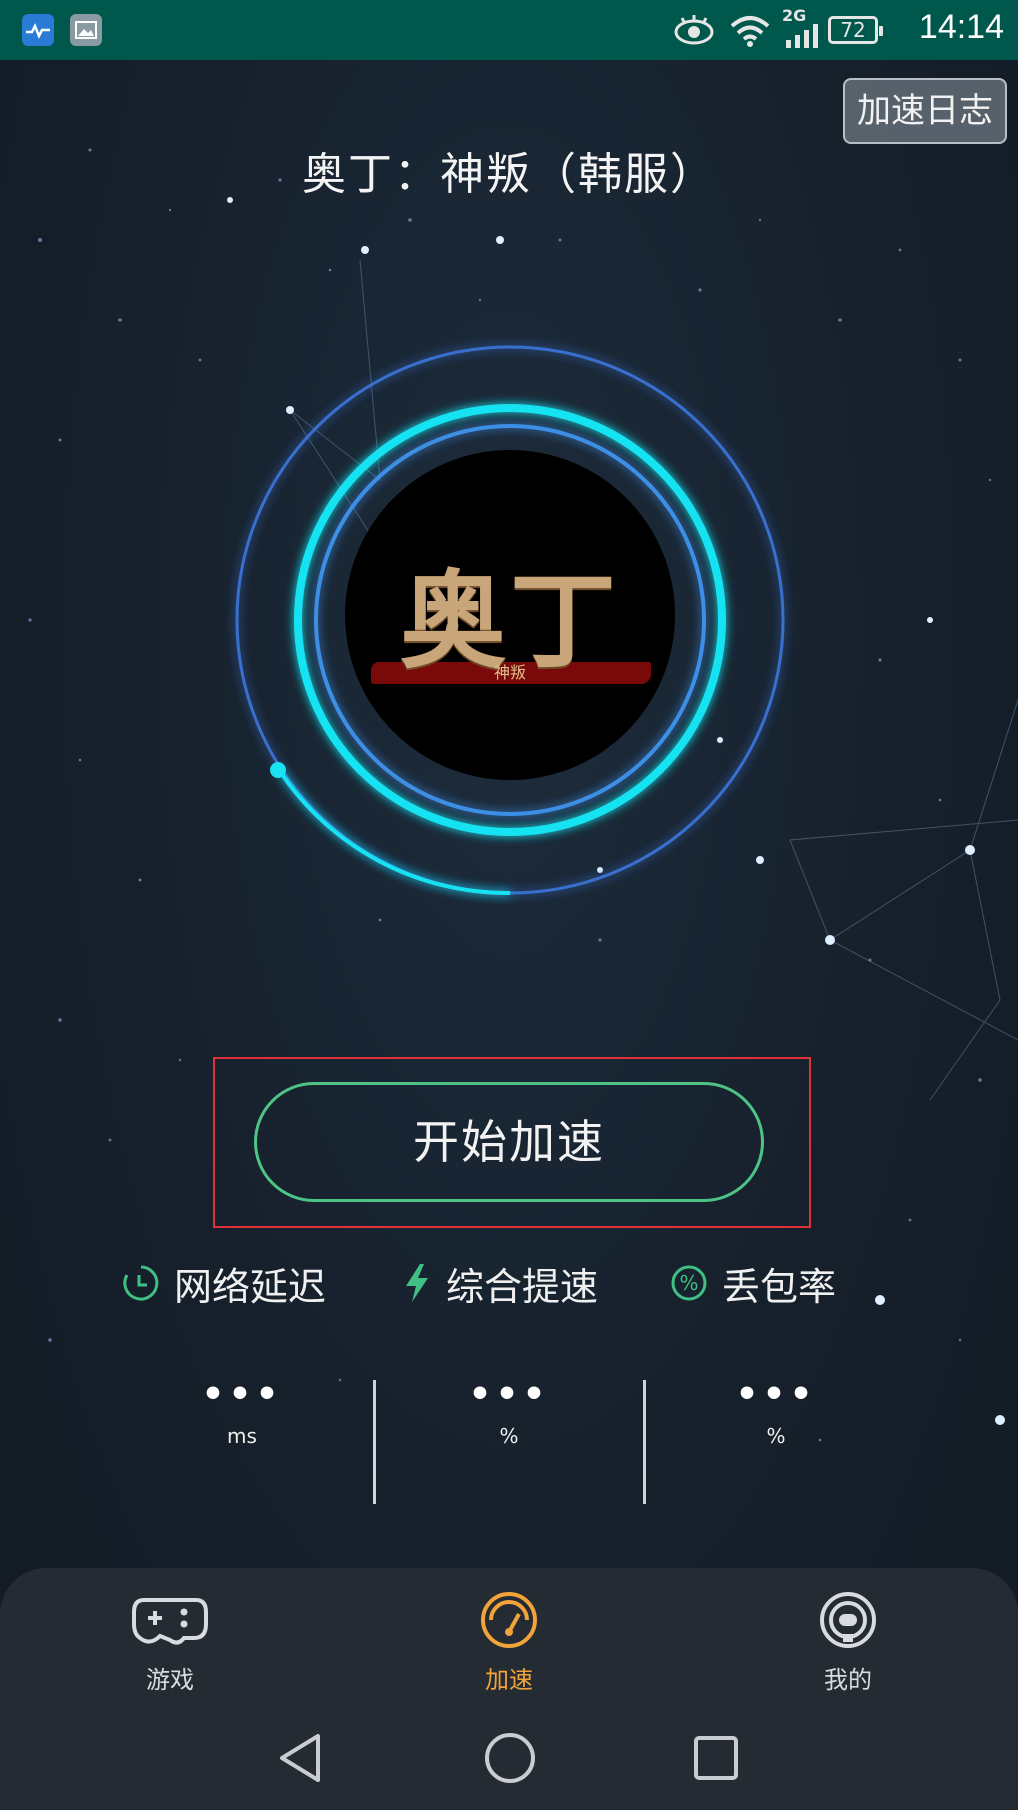  What do you see at coordinates (301, 1758) in the screenshot?
I see `back-icon` at bounding box center [301, 1758].